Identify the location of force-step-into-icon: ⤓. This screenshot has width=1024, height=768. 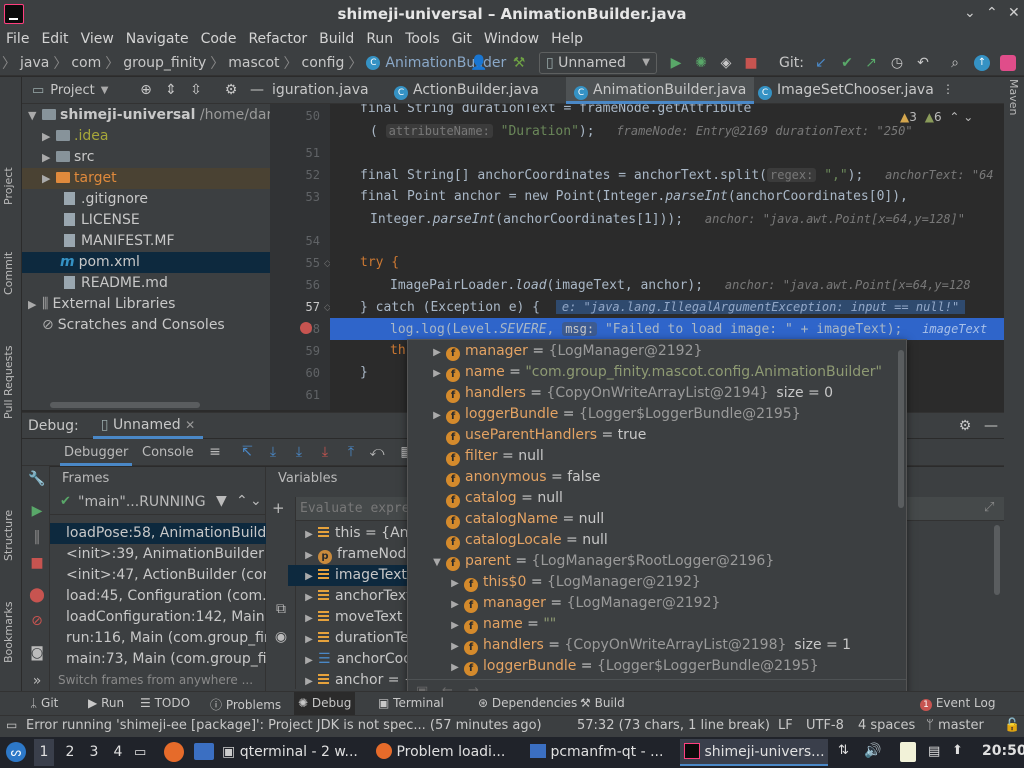
(325, 452).